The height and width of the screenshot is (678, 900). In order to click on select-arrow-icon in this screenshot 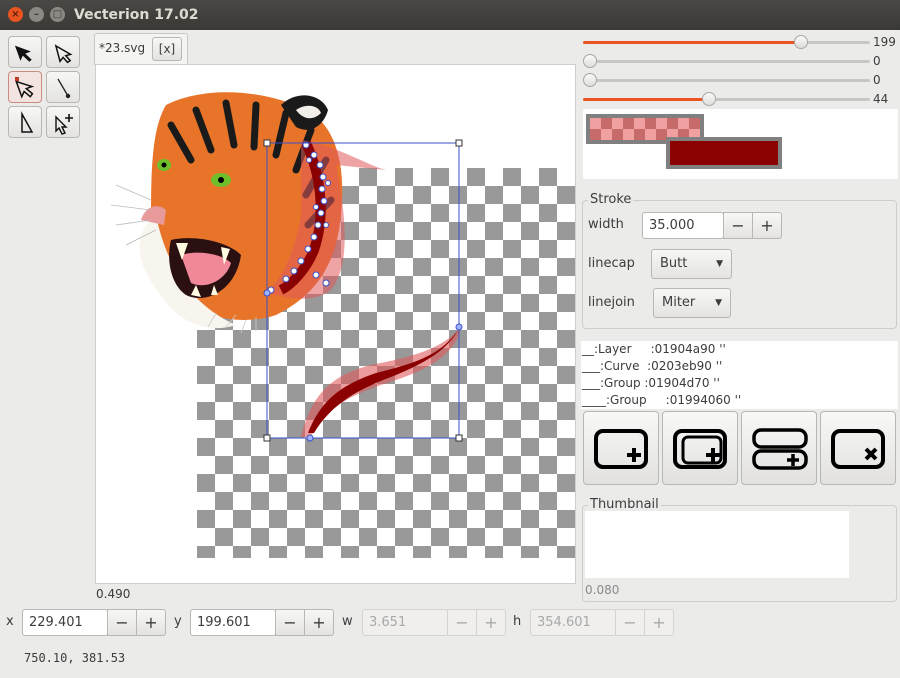, I will do `click(23, 53)`.